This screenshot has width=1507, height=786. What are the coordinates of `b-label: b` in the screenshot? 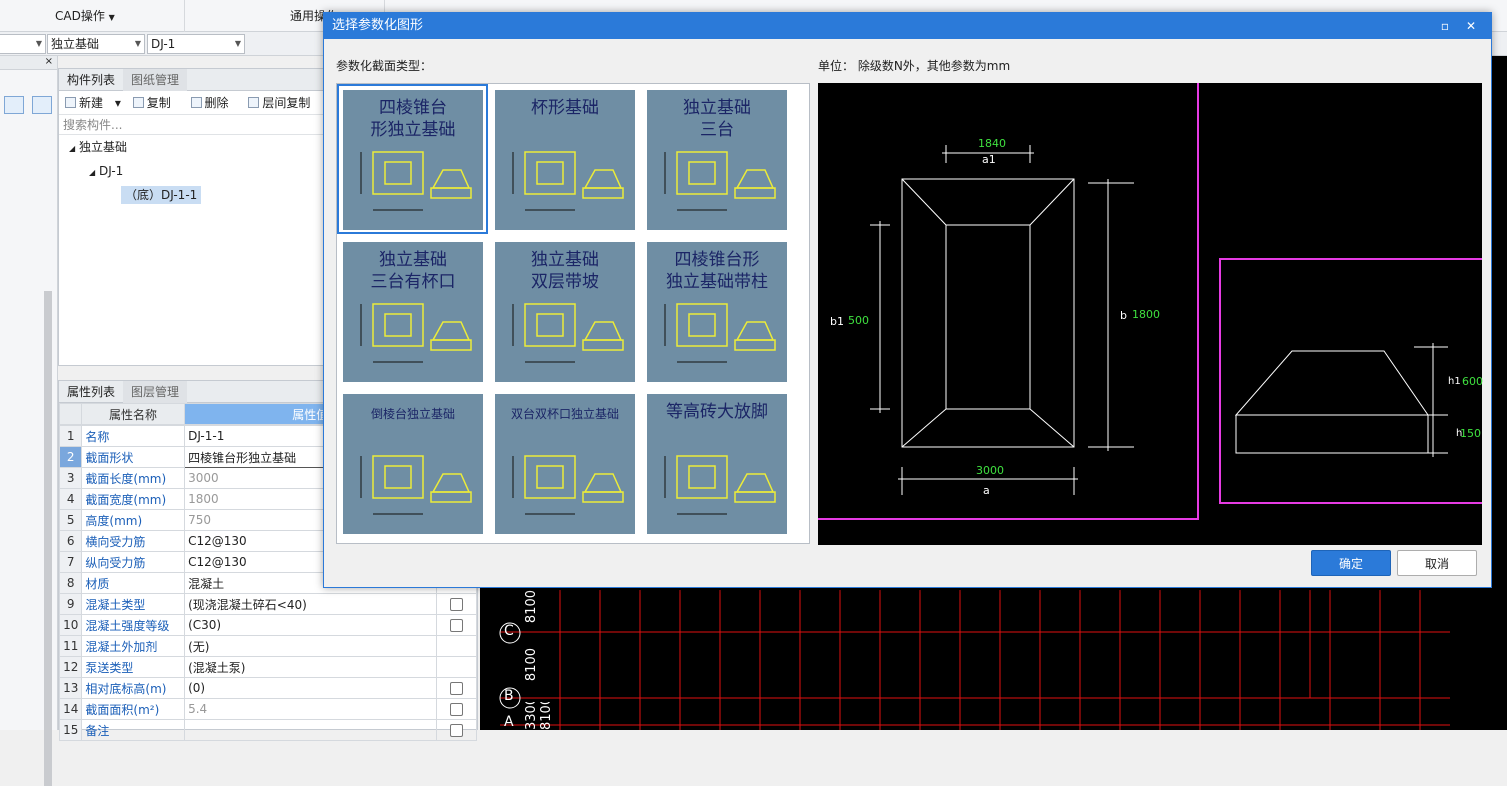 It's located at (1123, 315).